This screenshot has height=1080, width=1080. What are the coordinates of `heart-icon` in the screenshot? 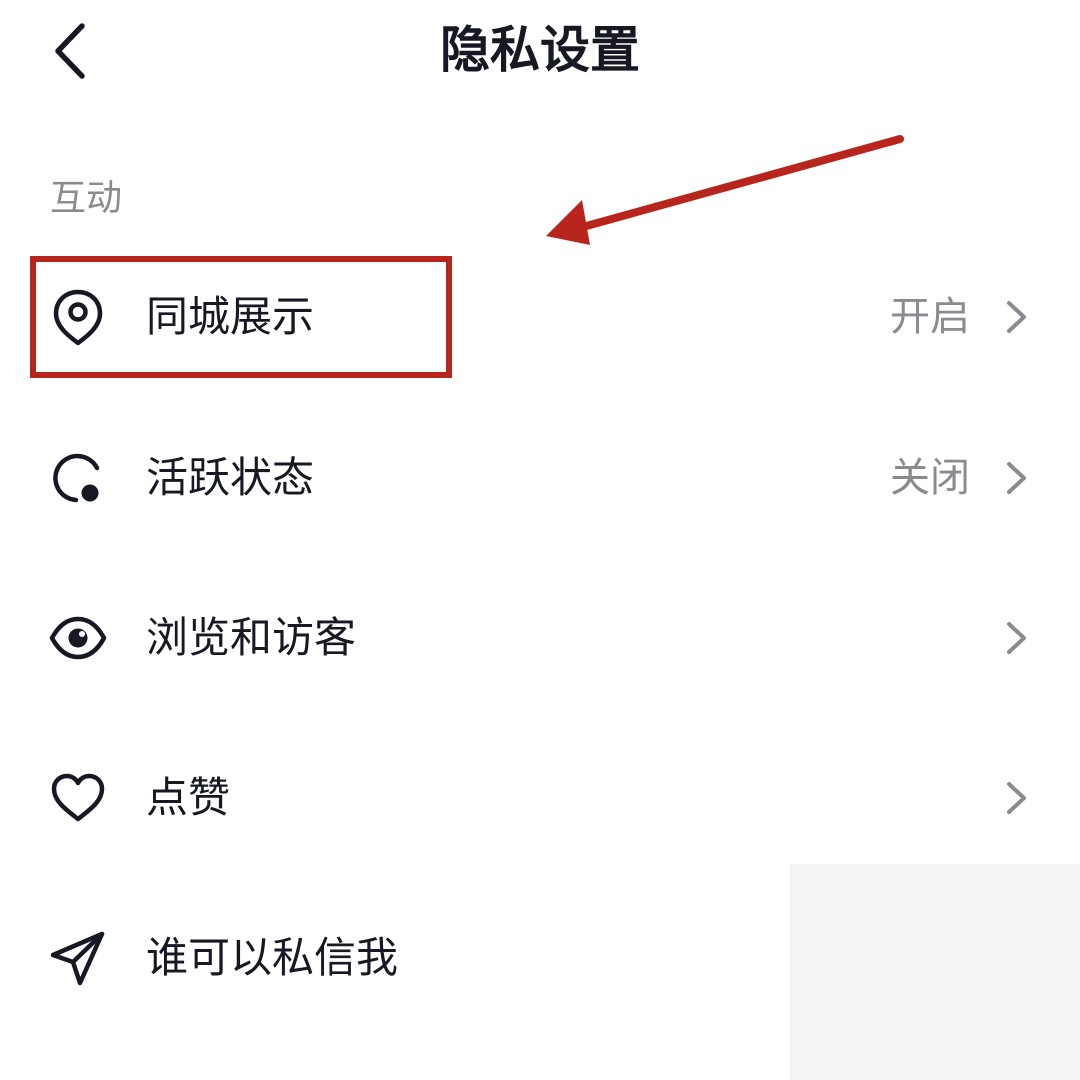 It's located at (78, 797).